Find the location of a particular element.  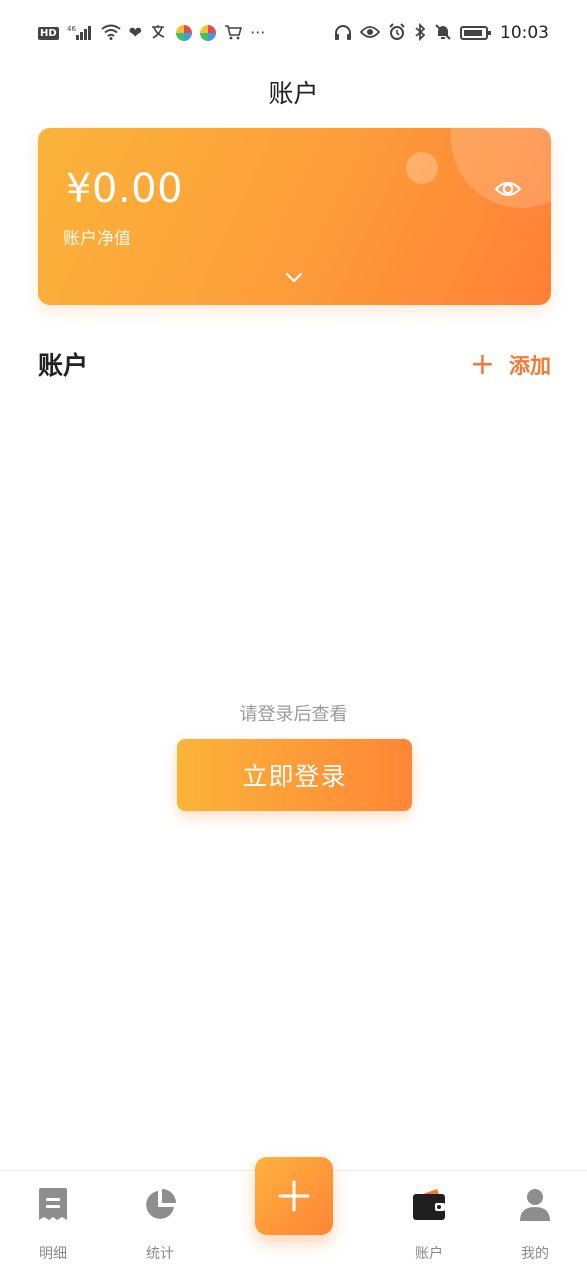

status-bar-right: 10:03 is located at coordinates (441, 33).